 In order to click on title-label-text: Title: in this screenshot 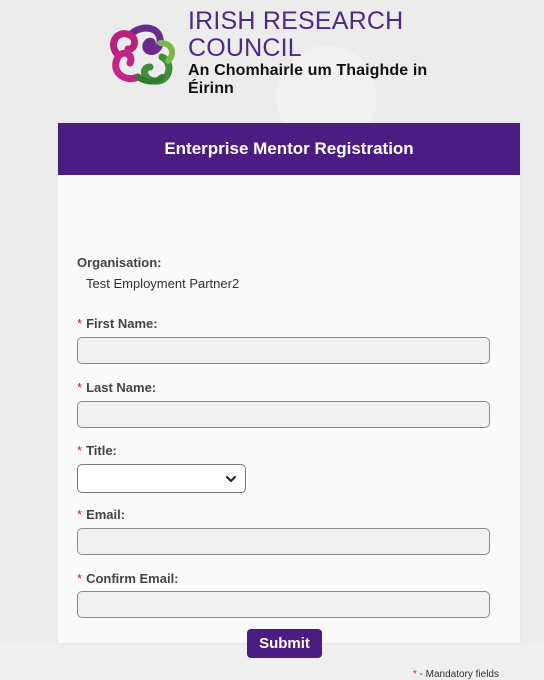, I will do `click(101, 450)`.